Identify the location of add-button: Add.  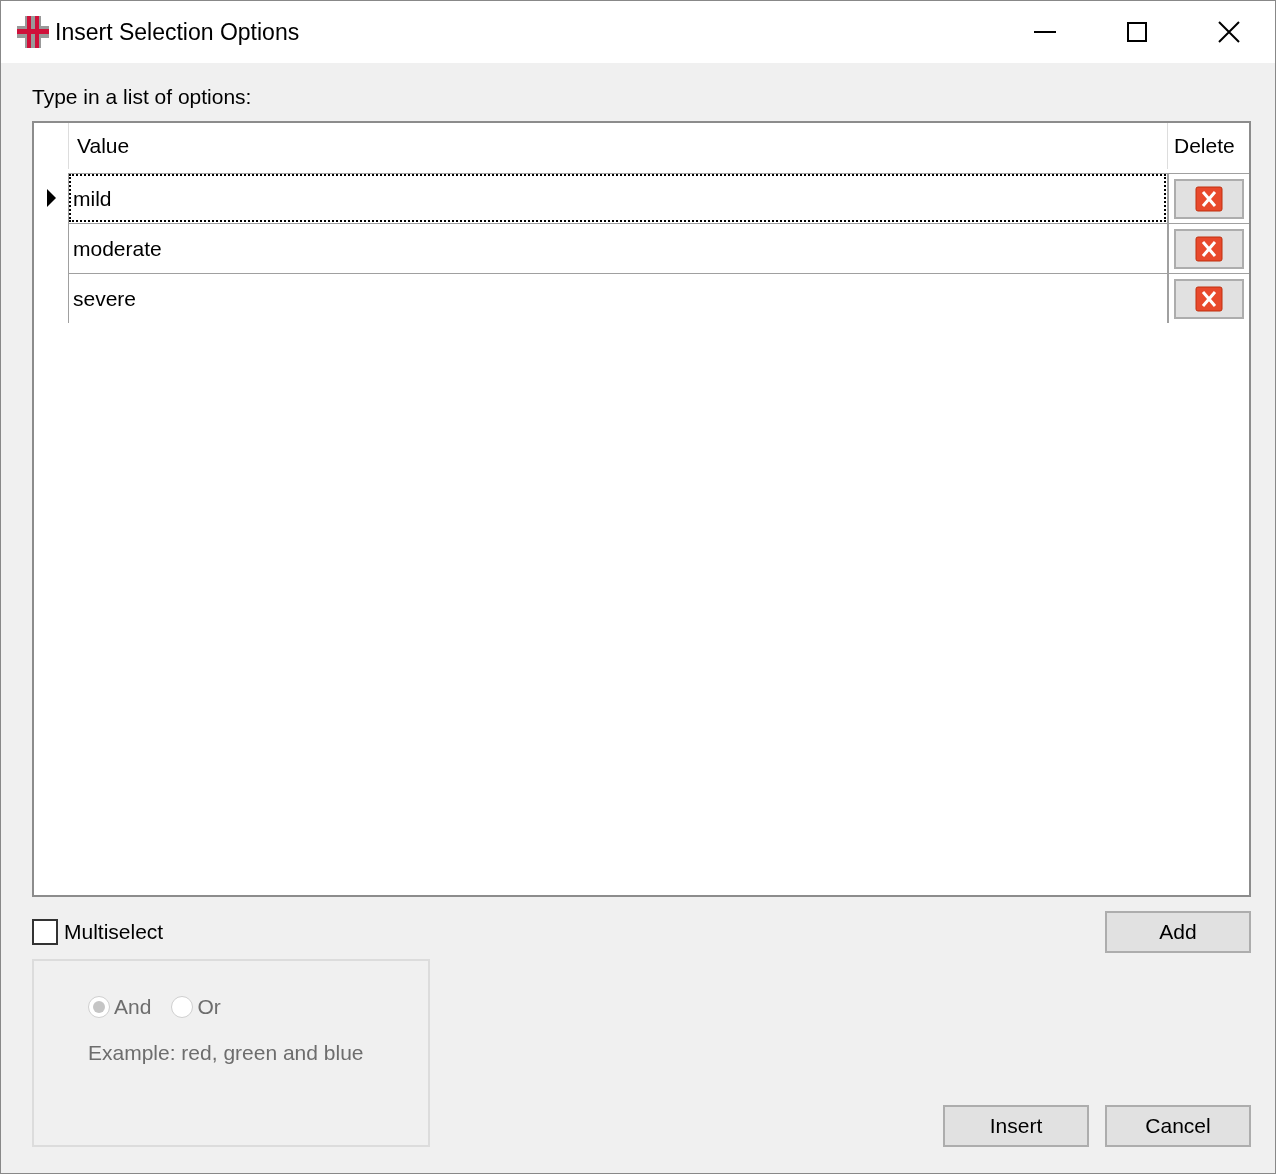
(1178, 932).